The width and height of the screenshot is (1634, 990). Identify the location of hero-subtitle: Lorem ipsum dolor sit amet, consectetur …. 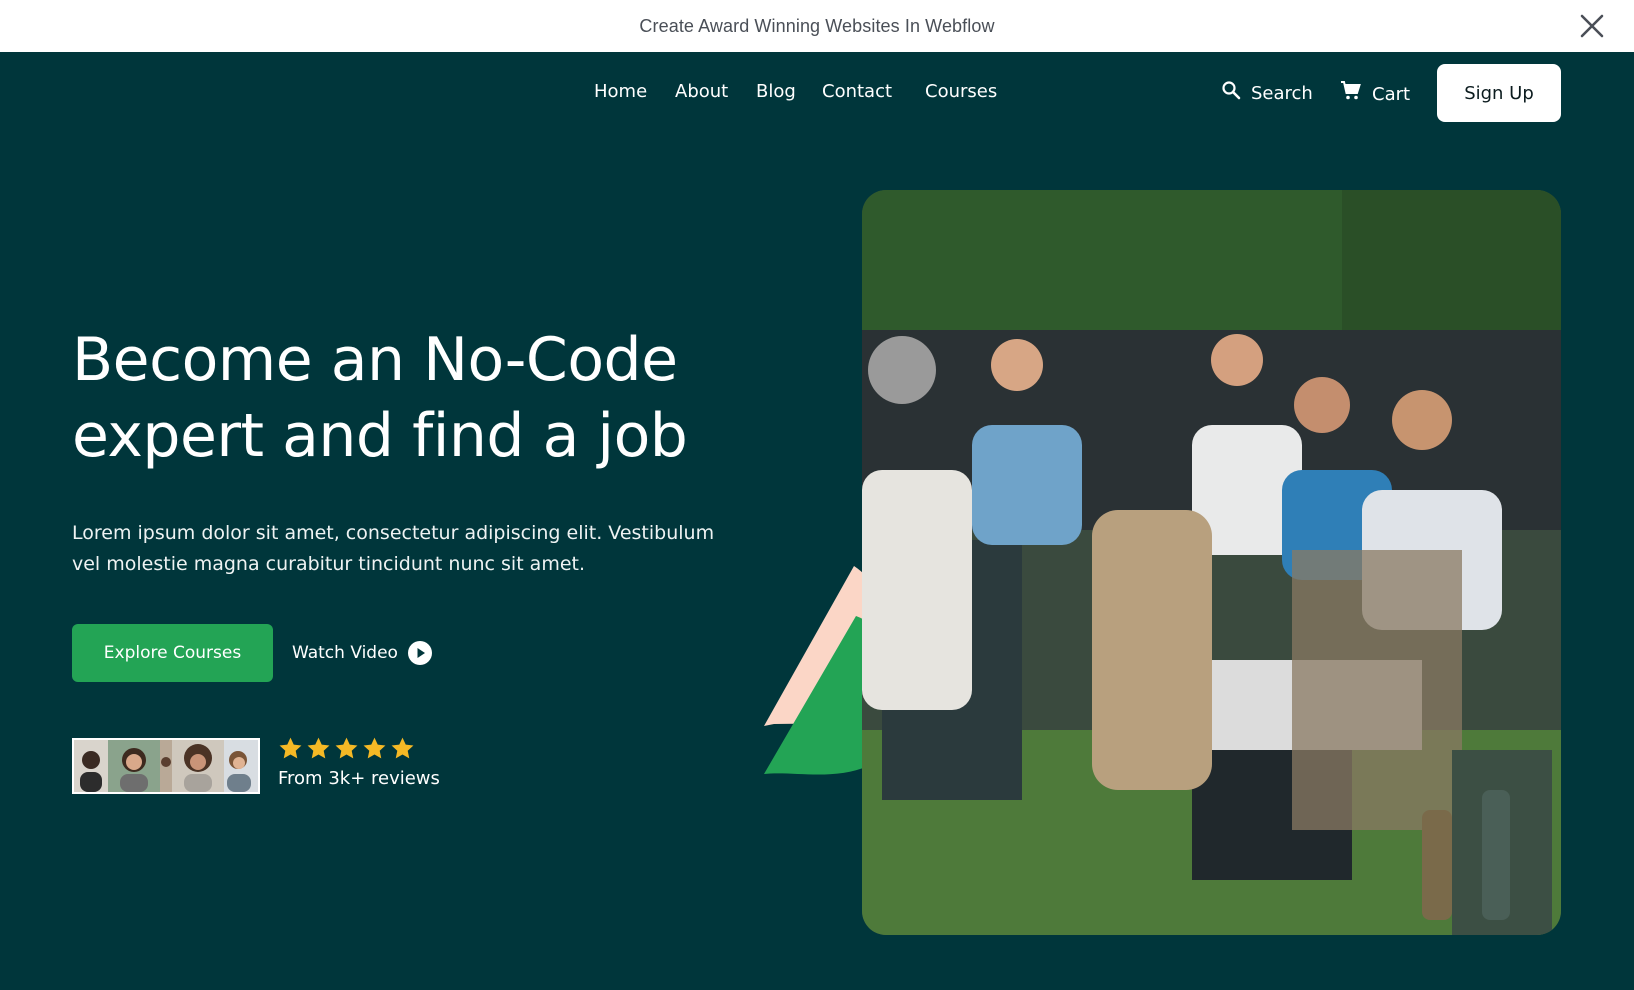
(412, 549).